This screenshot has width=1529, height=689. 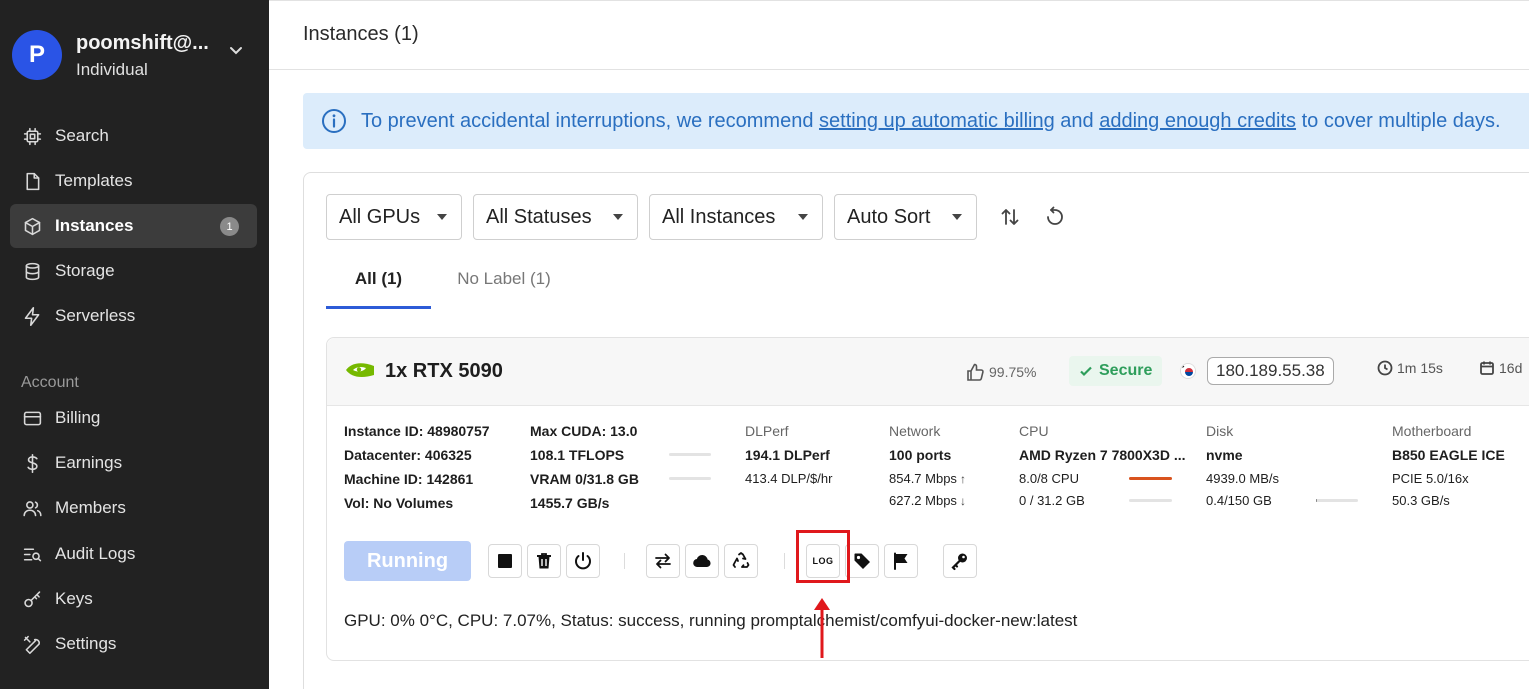 What do you see at coordinates (1430, 478) in the screenshot?
I see `pcie-info: PCIE 5.0/16x` at bounding box center [1430, 478].